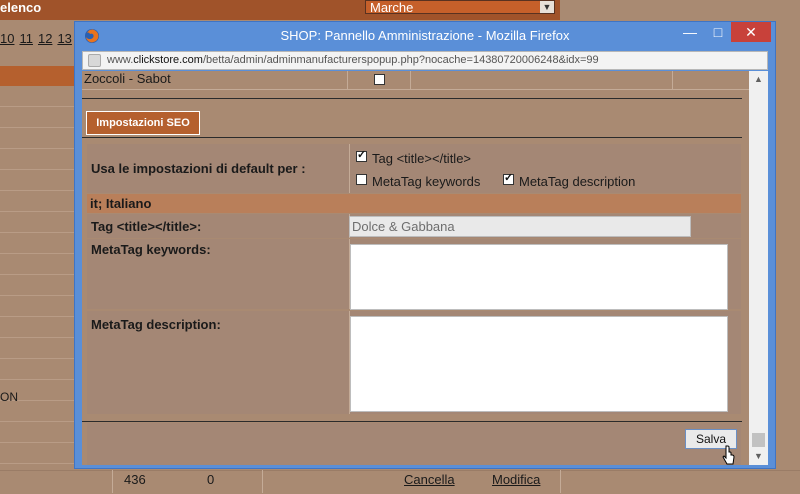 The height and width of the screenshot is (494, 800). Describe the element at coordinates (198, 168) in the screenshot. I see `defaults-label: Usa le impostazioni di default per :` at that location.